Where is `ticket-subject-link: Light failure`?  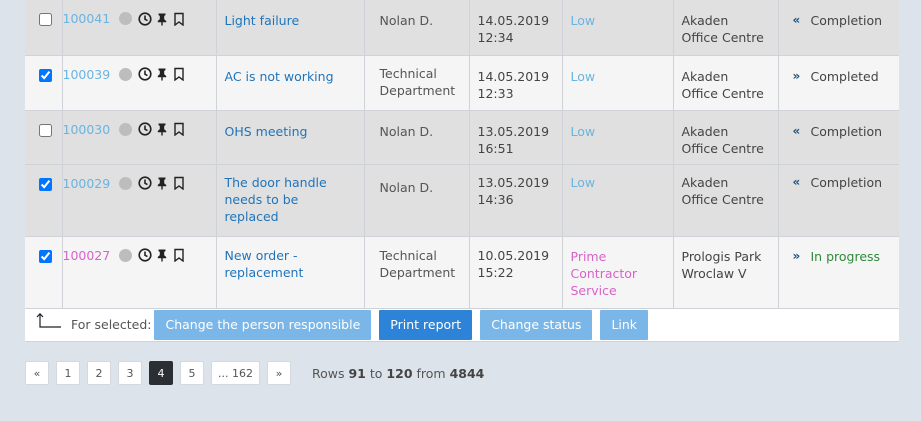 ticket-subject-link: Light failure is located at coordinates (290, 14).